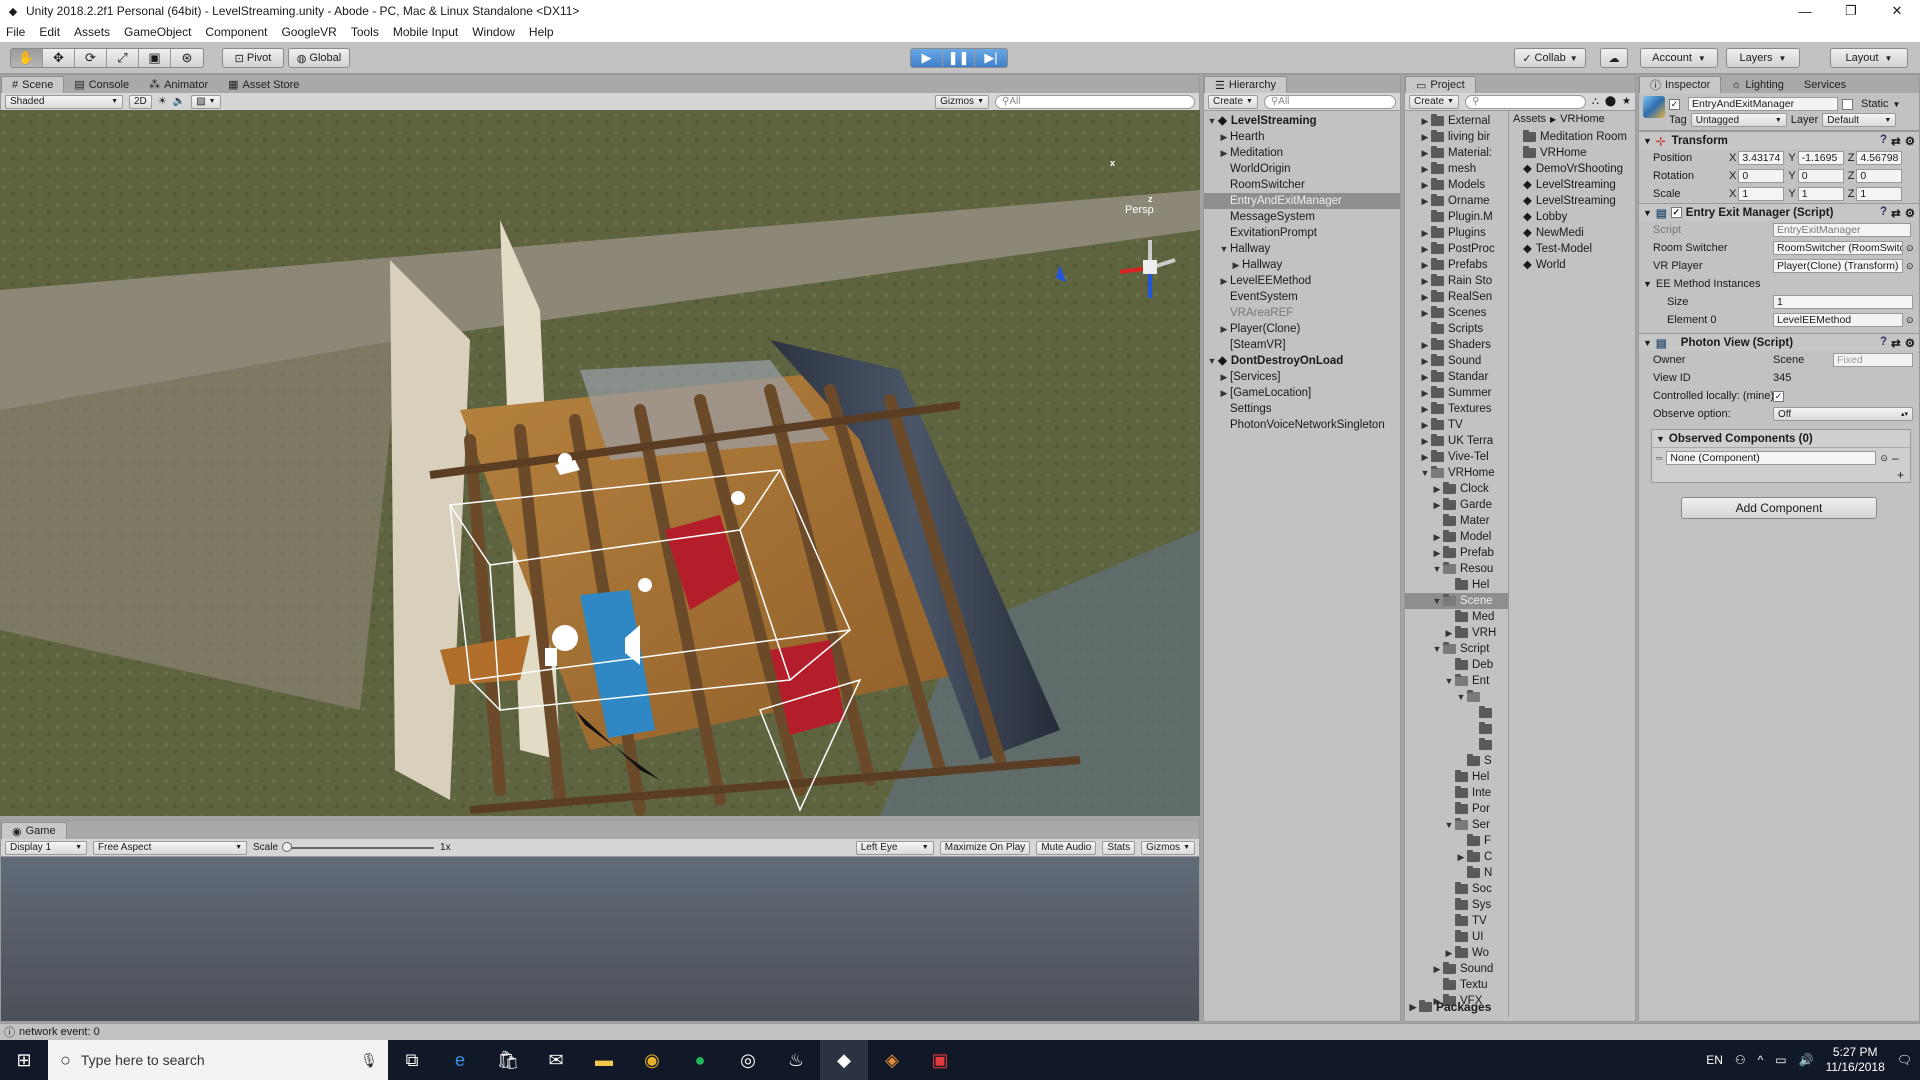 The height and width of the screenshot is (1080, 1920). Describe the element at coordinates (101, 84) in the screenshot. I see `tab-console: ▤ Console` at that location.